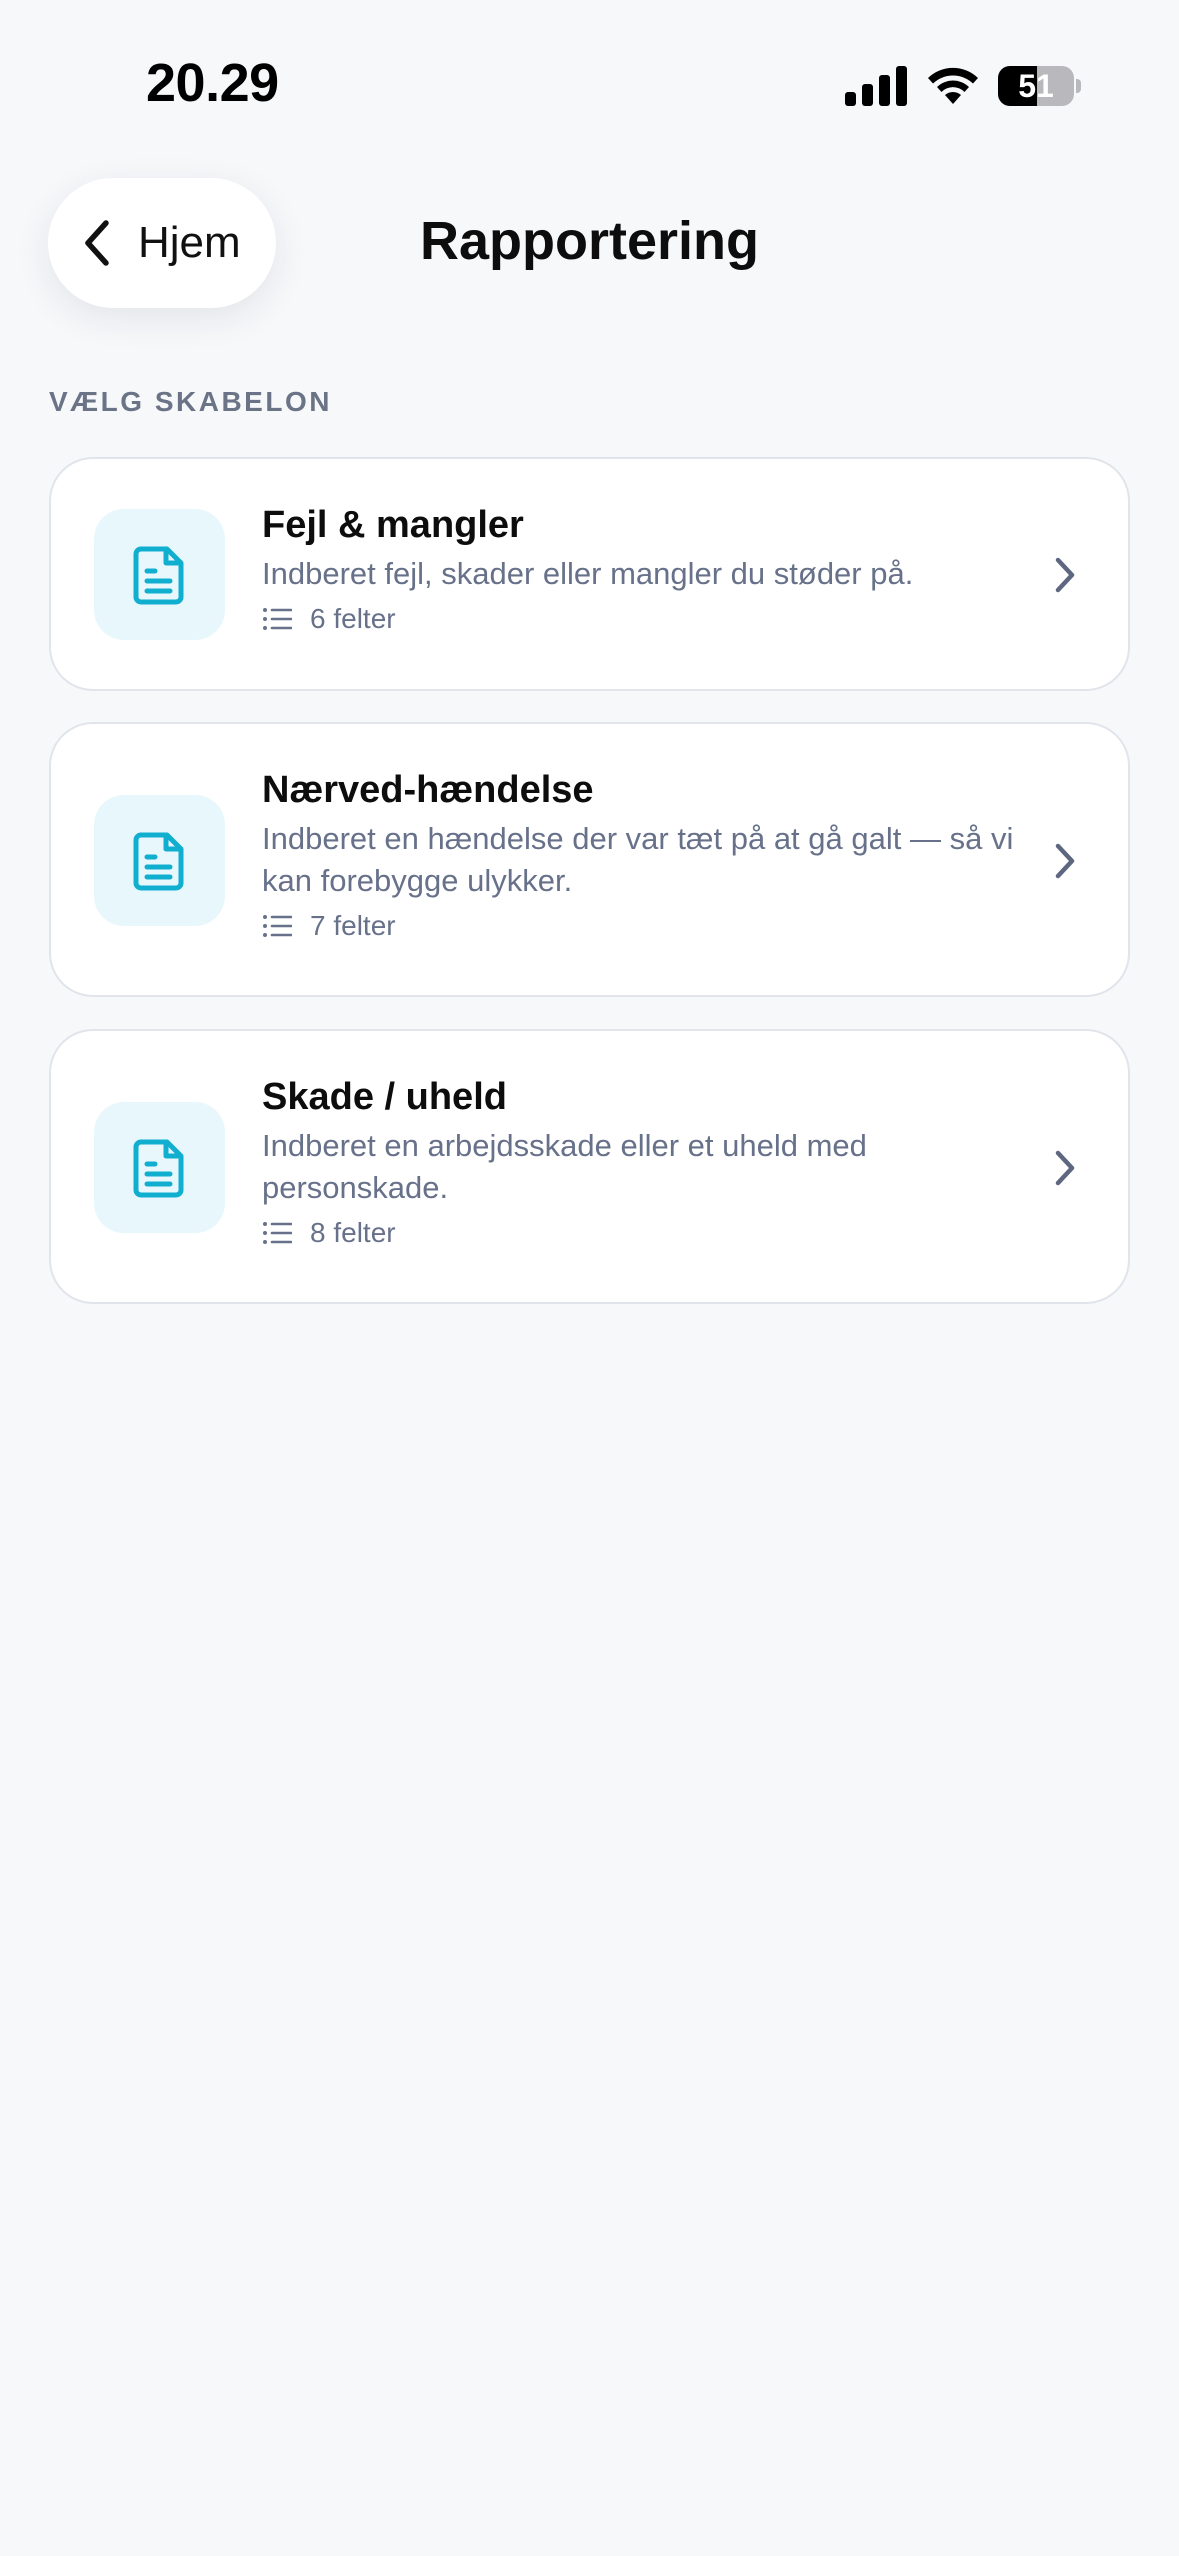 This screenshot has height=2556, width=1179. I want to click on template-title: Fejl & mangler, so click(393, 525).